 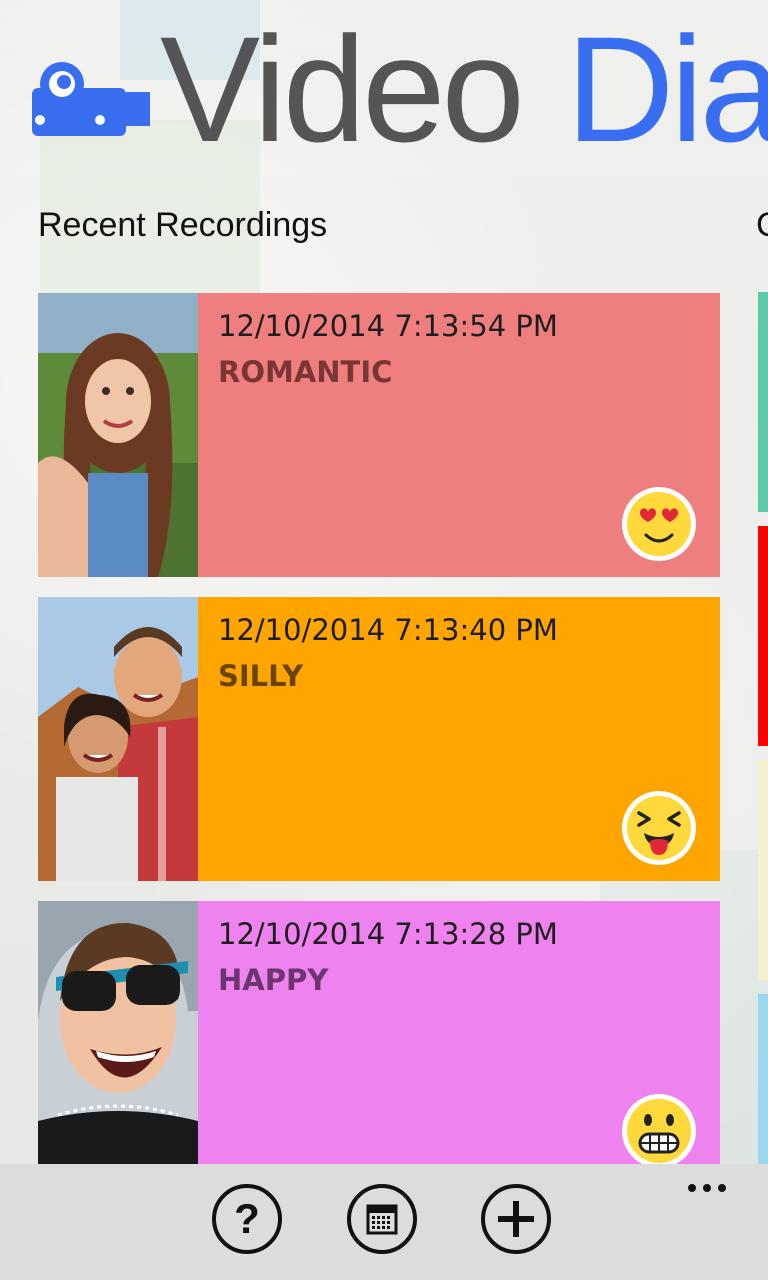 What do you see at coordinates (762, 225) in the screenshot?
I see `next-section-title-peek: C` at bounding box center [762, 225].